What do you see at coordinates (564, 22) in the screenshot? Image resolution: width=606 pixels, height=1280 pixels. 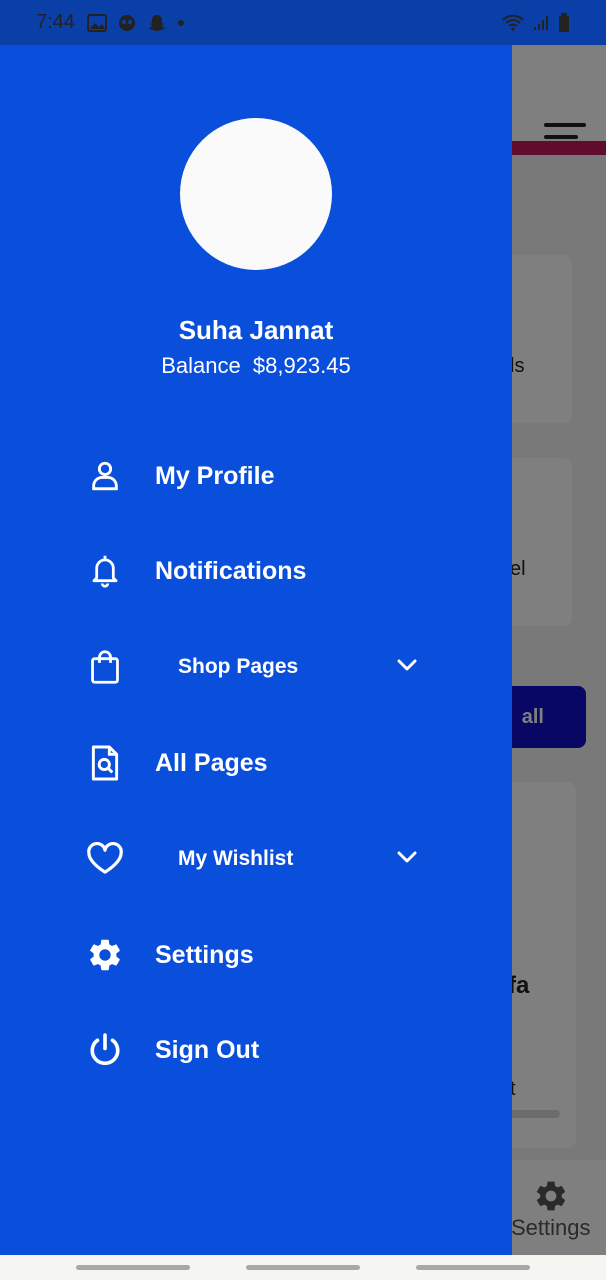 I see `battery-icon` at bounding box center [564, 22].